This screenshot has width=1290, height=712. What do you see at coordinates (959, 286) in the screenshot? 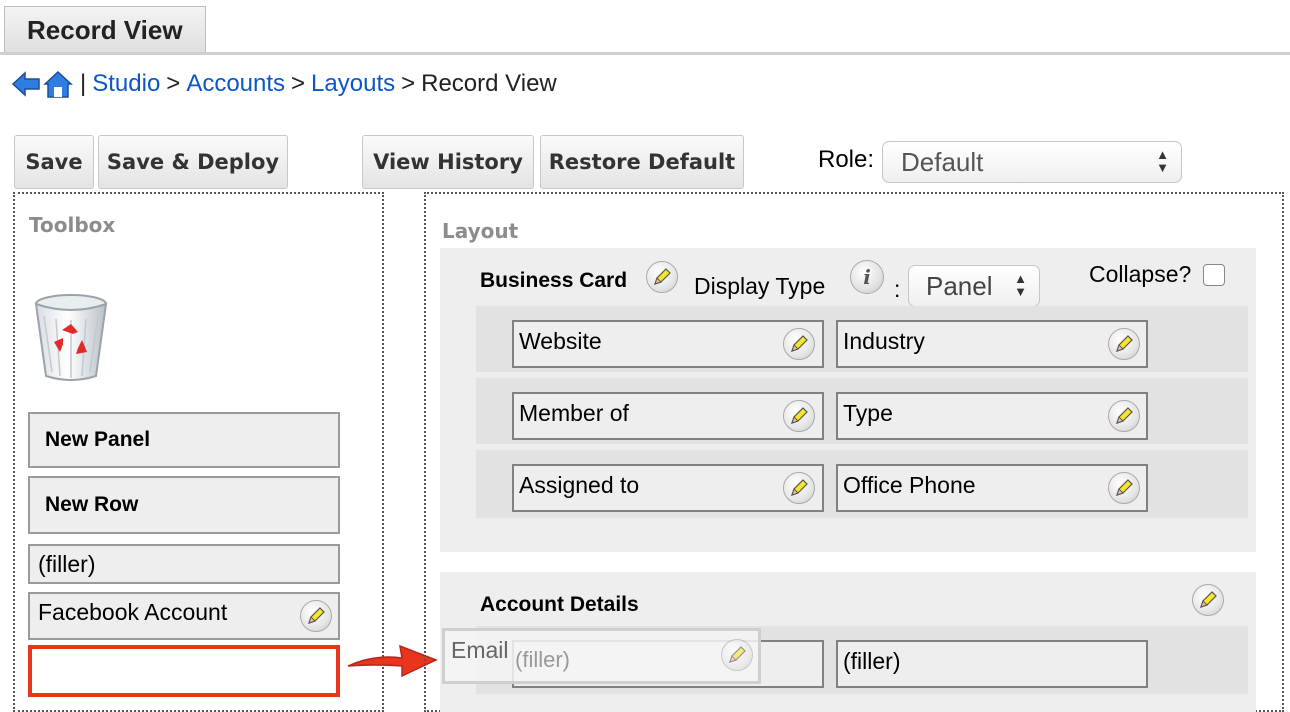
I see `display-type-value: Panel` at bounding box center [959, 286].